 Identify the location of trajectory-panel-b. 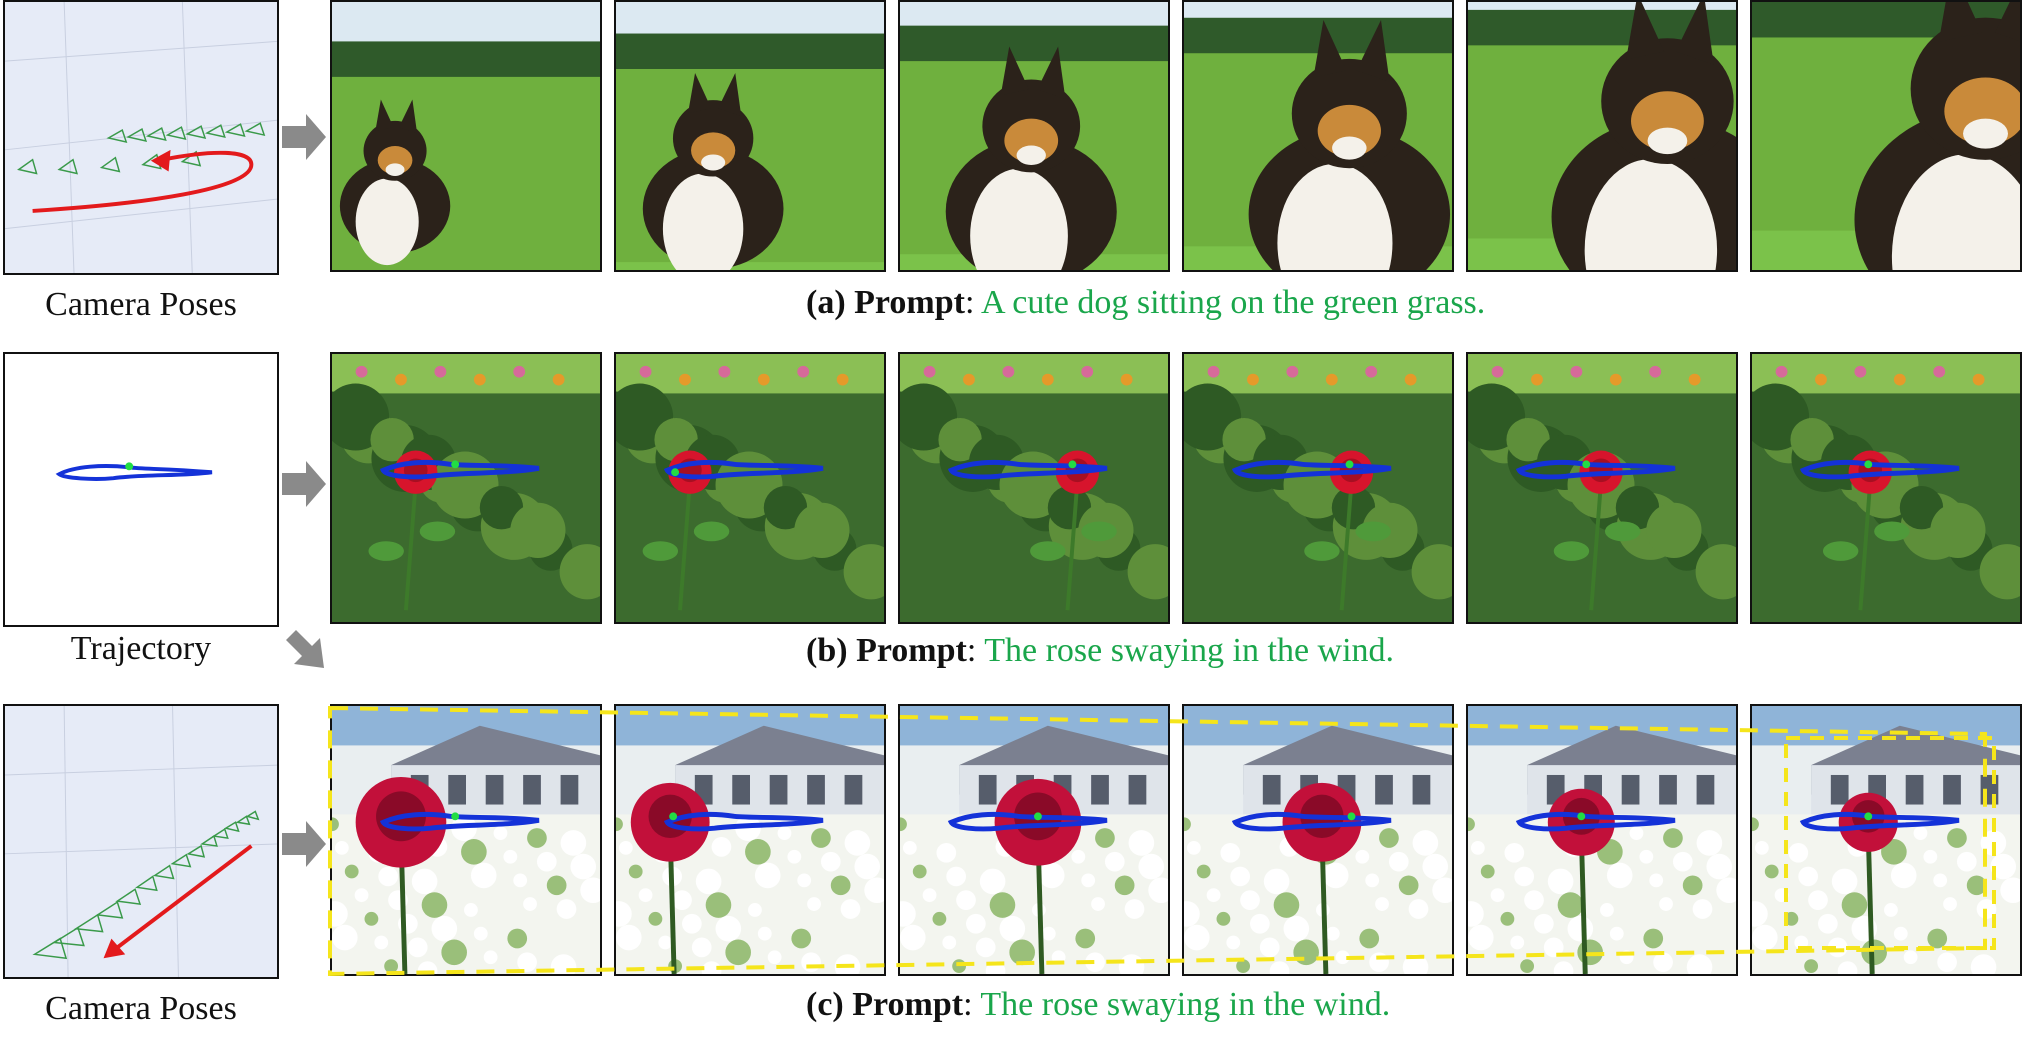
(141, 489).